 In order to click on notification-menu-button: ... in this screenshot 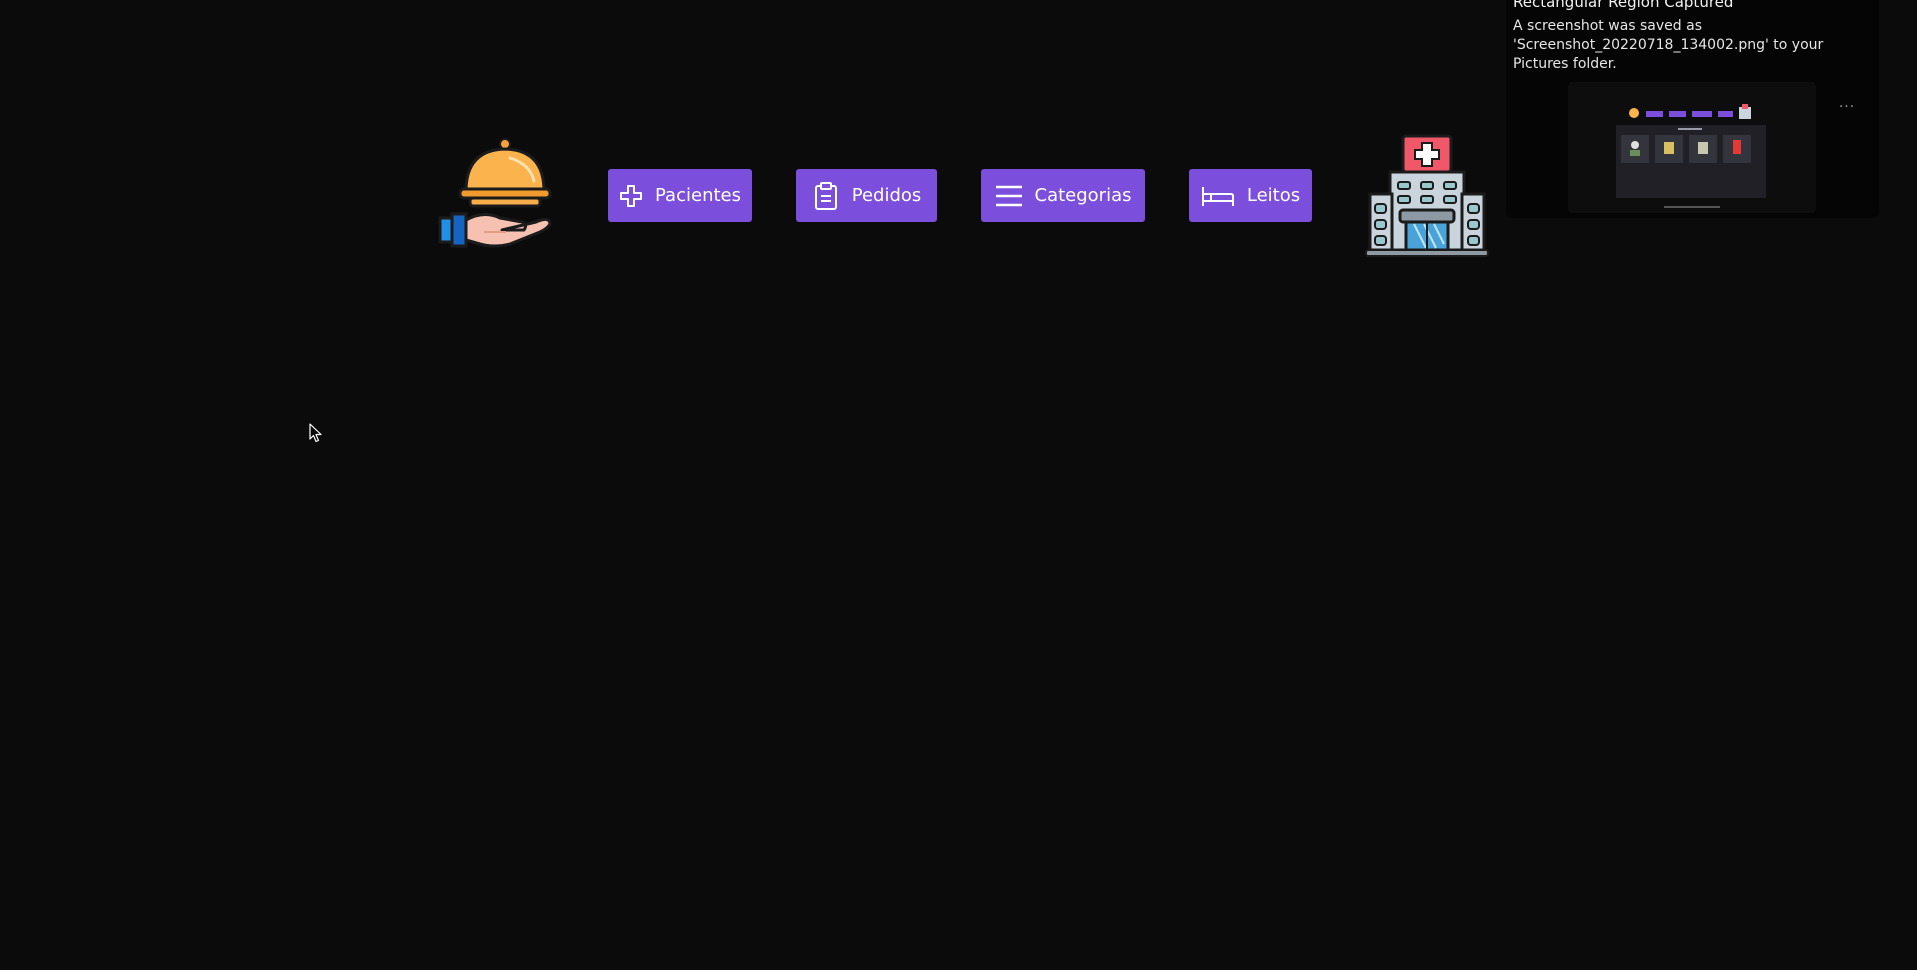, I will do `click(1847, 103)`.